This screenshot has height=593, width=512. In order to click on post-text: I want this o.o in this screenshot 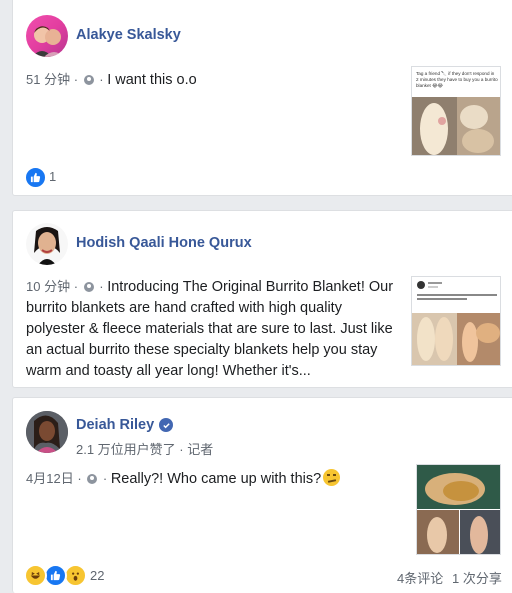, I will do `click(152, 80)`.